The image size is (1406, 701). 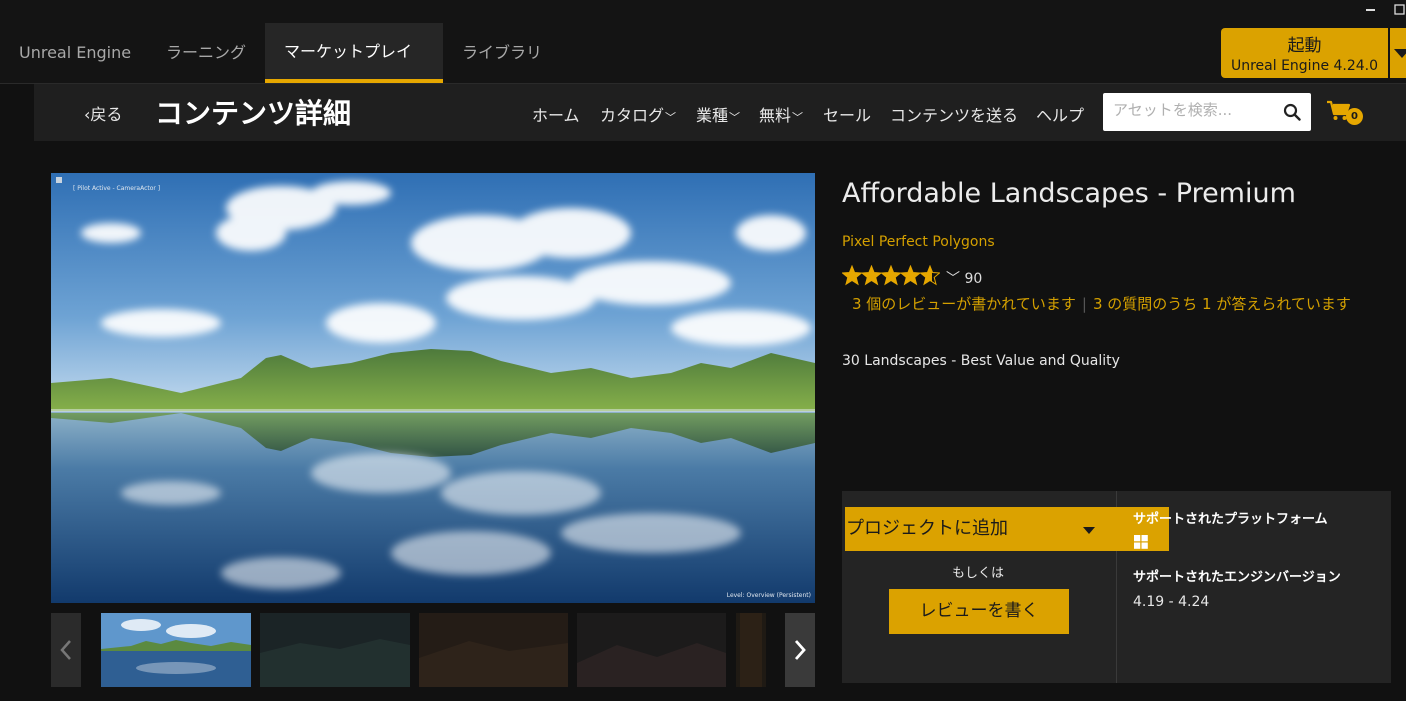 What do you see at coordinates (954, 114) in the screenshot?
I see `nav-submit-content: コンテンツを送る` at bounding box center [954, 114].